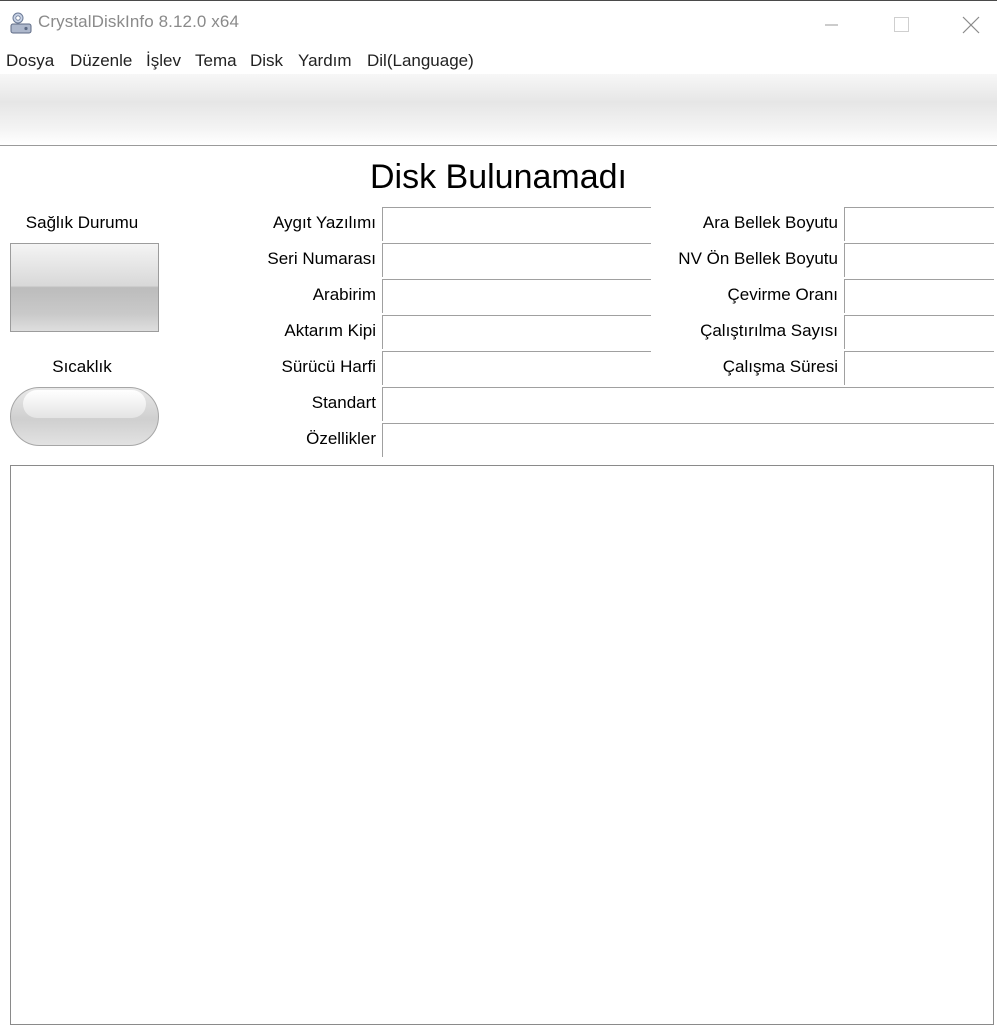 Image resolution: width=997 pixels, height=1025 pixels. What do you see at coordinates (266, 61) in the screenshot?
I see `menu-disk: Disk` at bounding box center [266, 61].